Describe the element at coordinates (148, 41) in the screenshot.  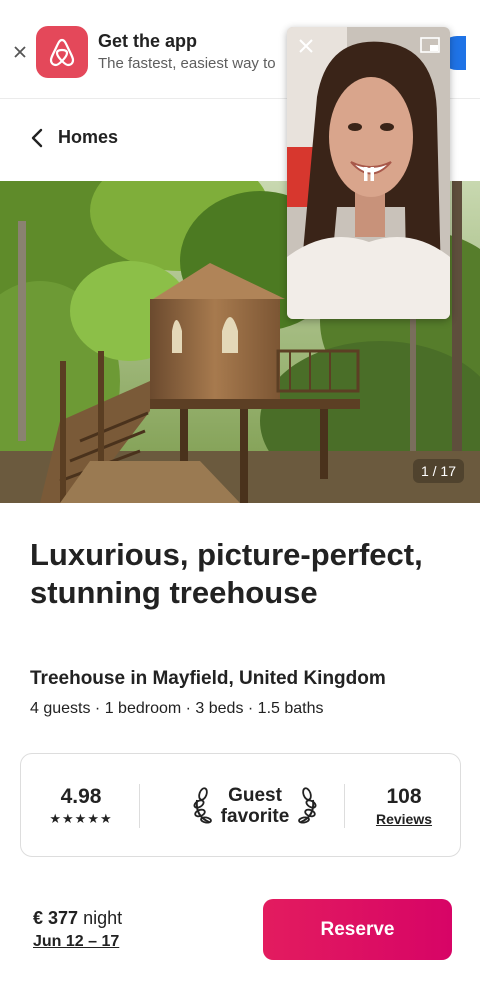
I see `banner-title: Get the app` at that location.